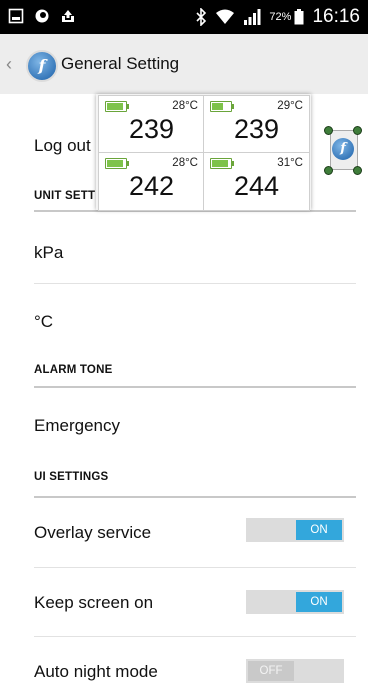 This screenshot has width=368, height=685. I want to click on floating-widget: f, so click(342, 151).